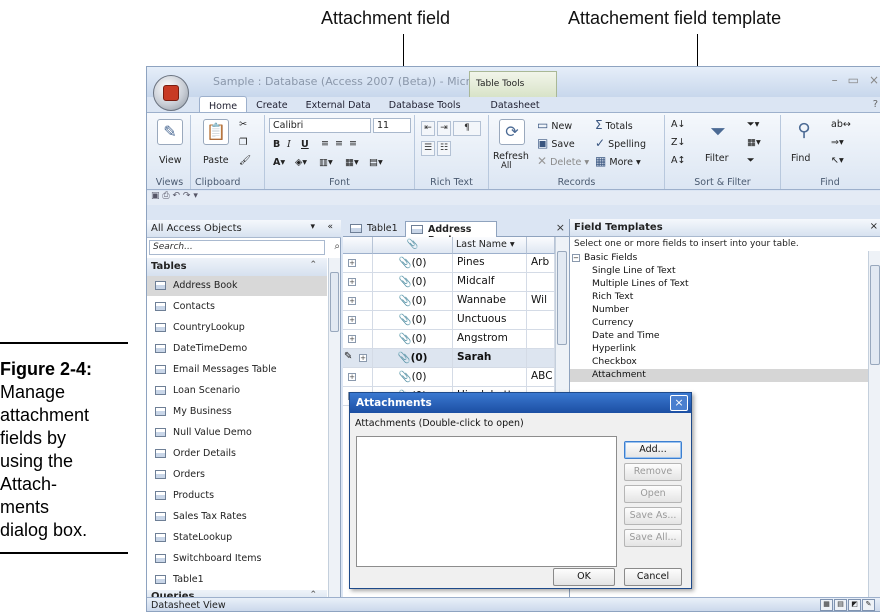  I want to click on category-basic-fields: − Basic Fields, so click(719, 258).